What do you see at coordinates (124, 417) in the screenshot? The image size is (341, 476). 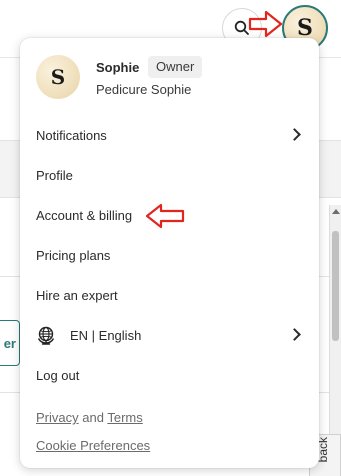 I see `terms-link: Terms` at bounding box center [124, 417].